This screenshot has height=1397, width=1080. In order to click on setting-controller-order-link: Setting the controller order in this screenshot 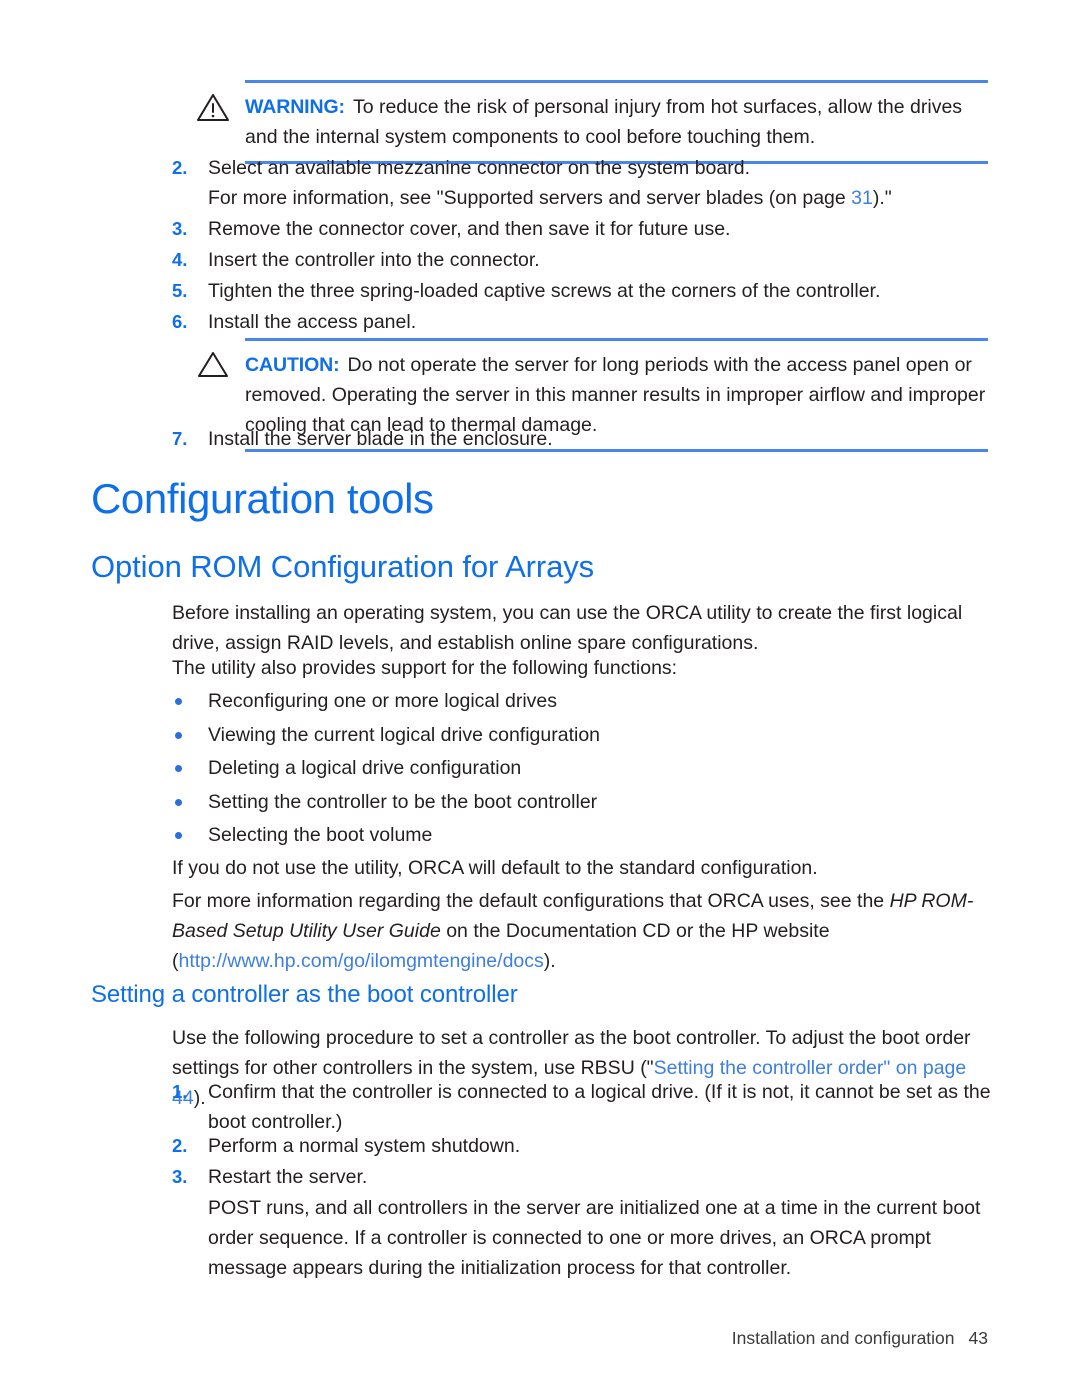, I will do `click(769, 1068)`.